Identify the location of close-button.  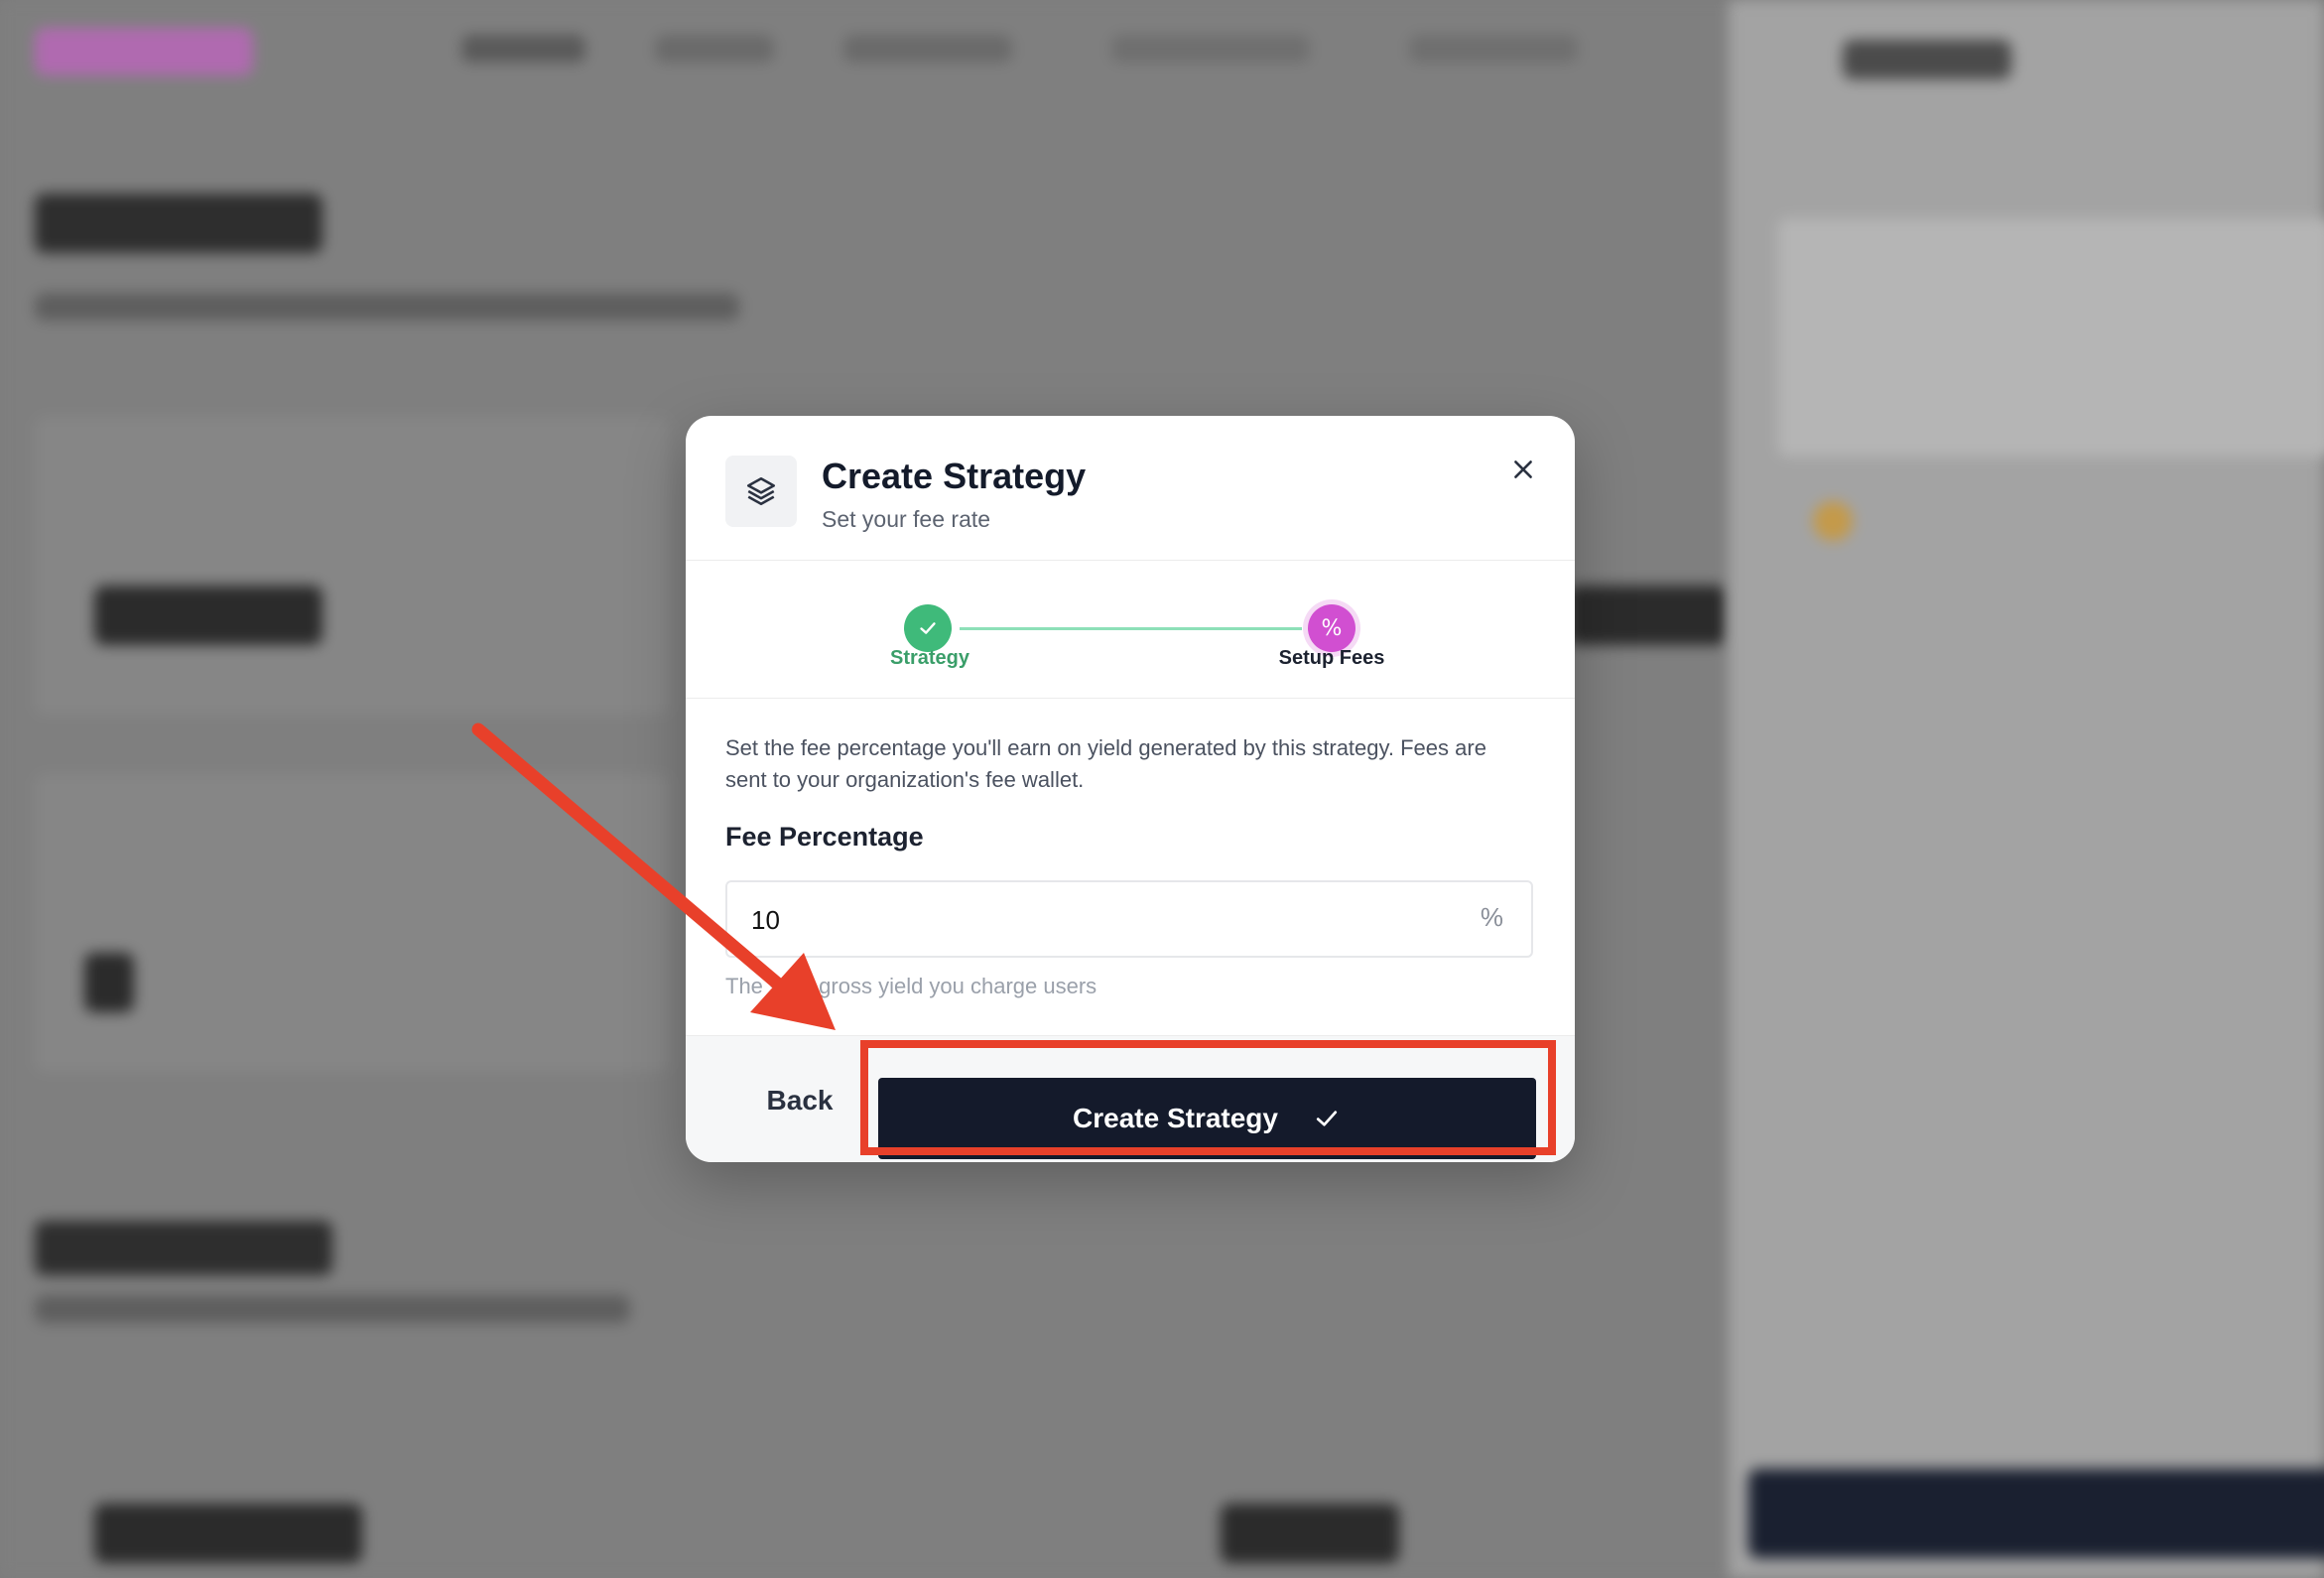
(1523, 470).